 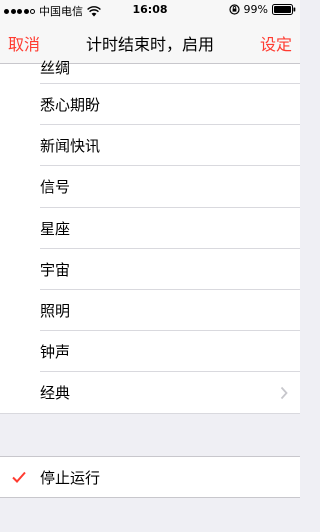 What do you see at coordinates (150, 228) in the screenshot?
I see `list-item-constellation: 星座` at bounding box center [150, 228].